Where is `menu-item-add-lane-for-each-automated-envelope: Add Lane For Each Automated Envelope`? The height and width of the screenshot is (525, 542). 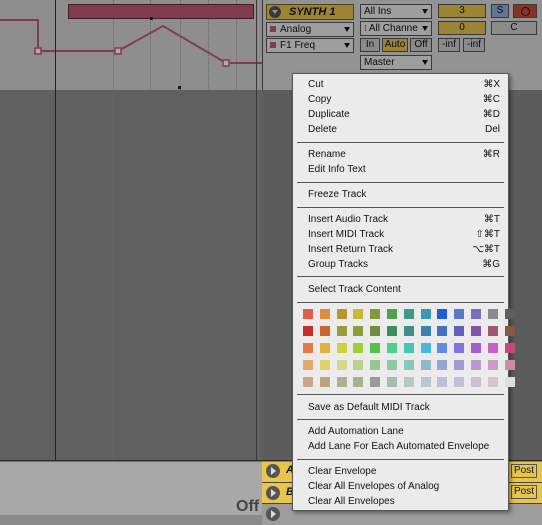 menu-item-add-lane-for-each-automated-envelope: Add Lane For Each Automated Envelope is located at coordinates (398, 446).